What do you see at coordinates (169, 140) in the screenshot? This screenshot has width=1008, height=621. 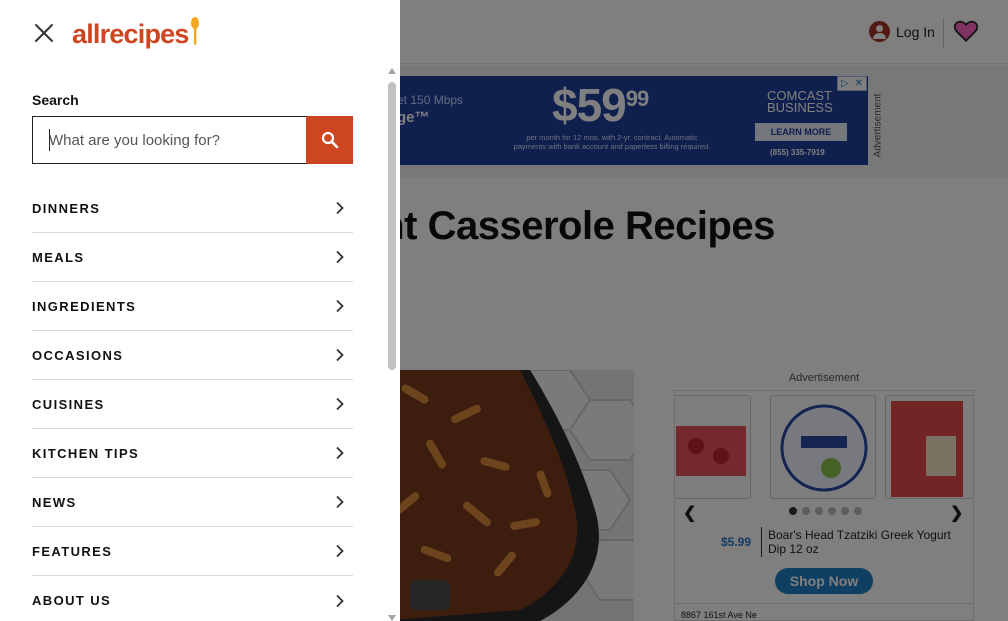 I see `search-input` at bounding box center [169, 140].